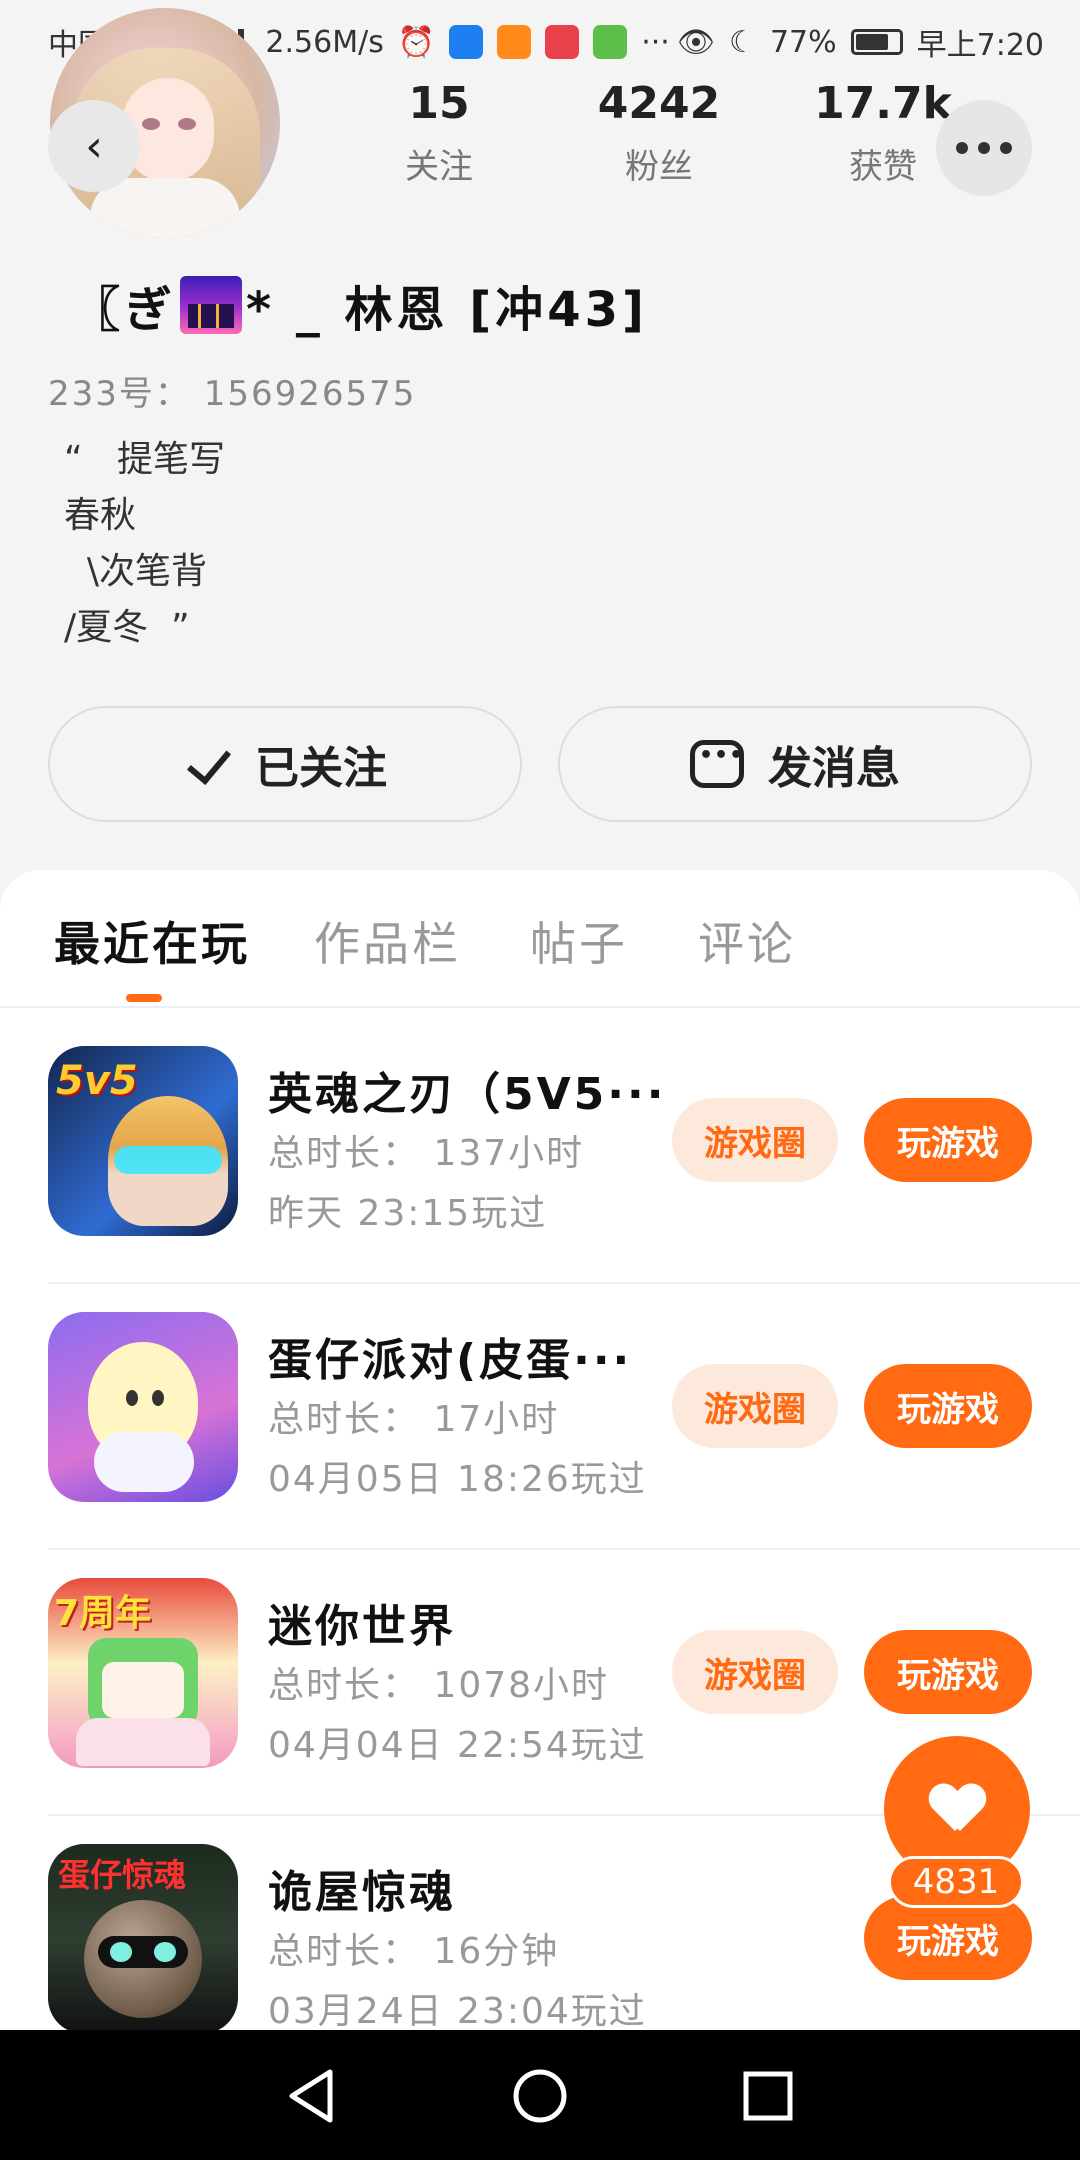 The height and width of the screenshot is (2160, 1080). What do you see at coordinates (457, 1745) in the screenshot?
I see `game-last-played: 04月04日 22:54玩过` at bounding box center [457, 1745].